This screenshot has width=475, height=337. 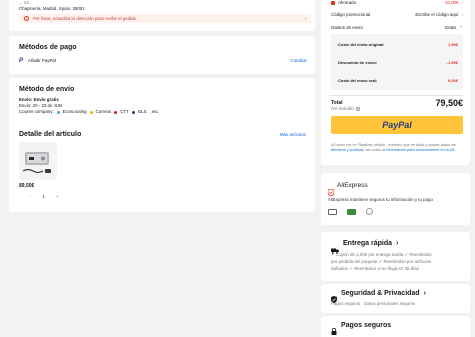 What do you see at coordinates (74, 111) in the screenshot?
I see `courier-ecoscooting: Ecoscooting` at bounding box center [74, 111].